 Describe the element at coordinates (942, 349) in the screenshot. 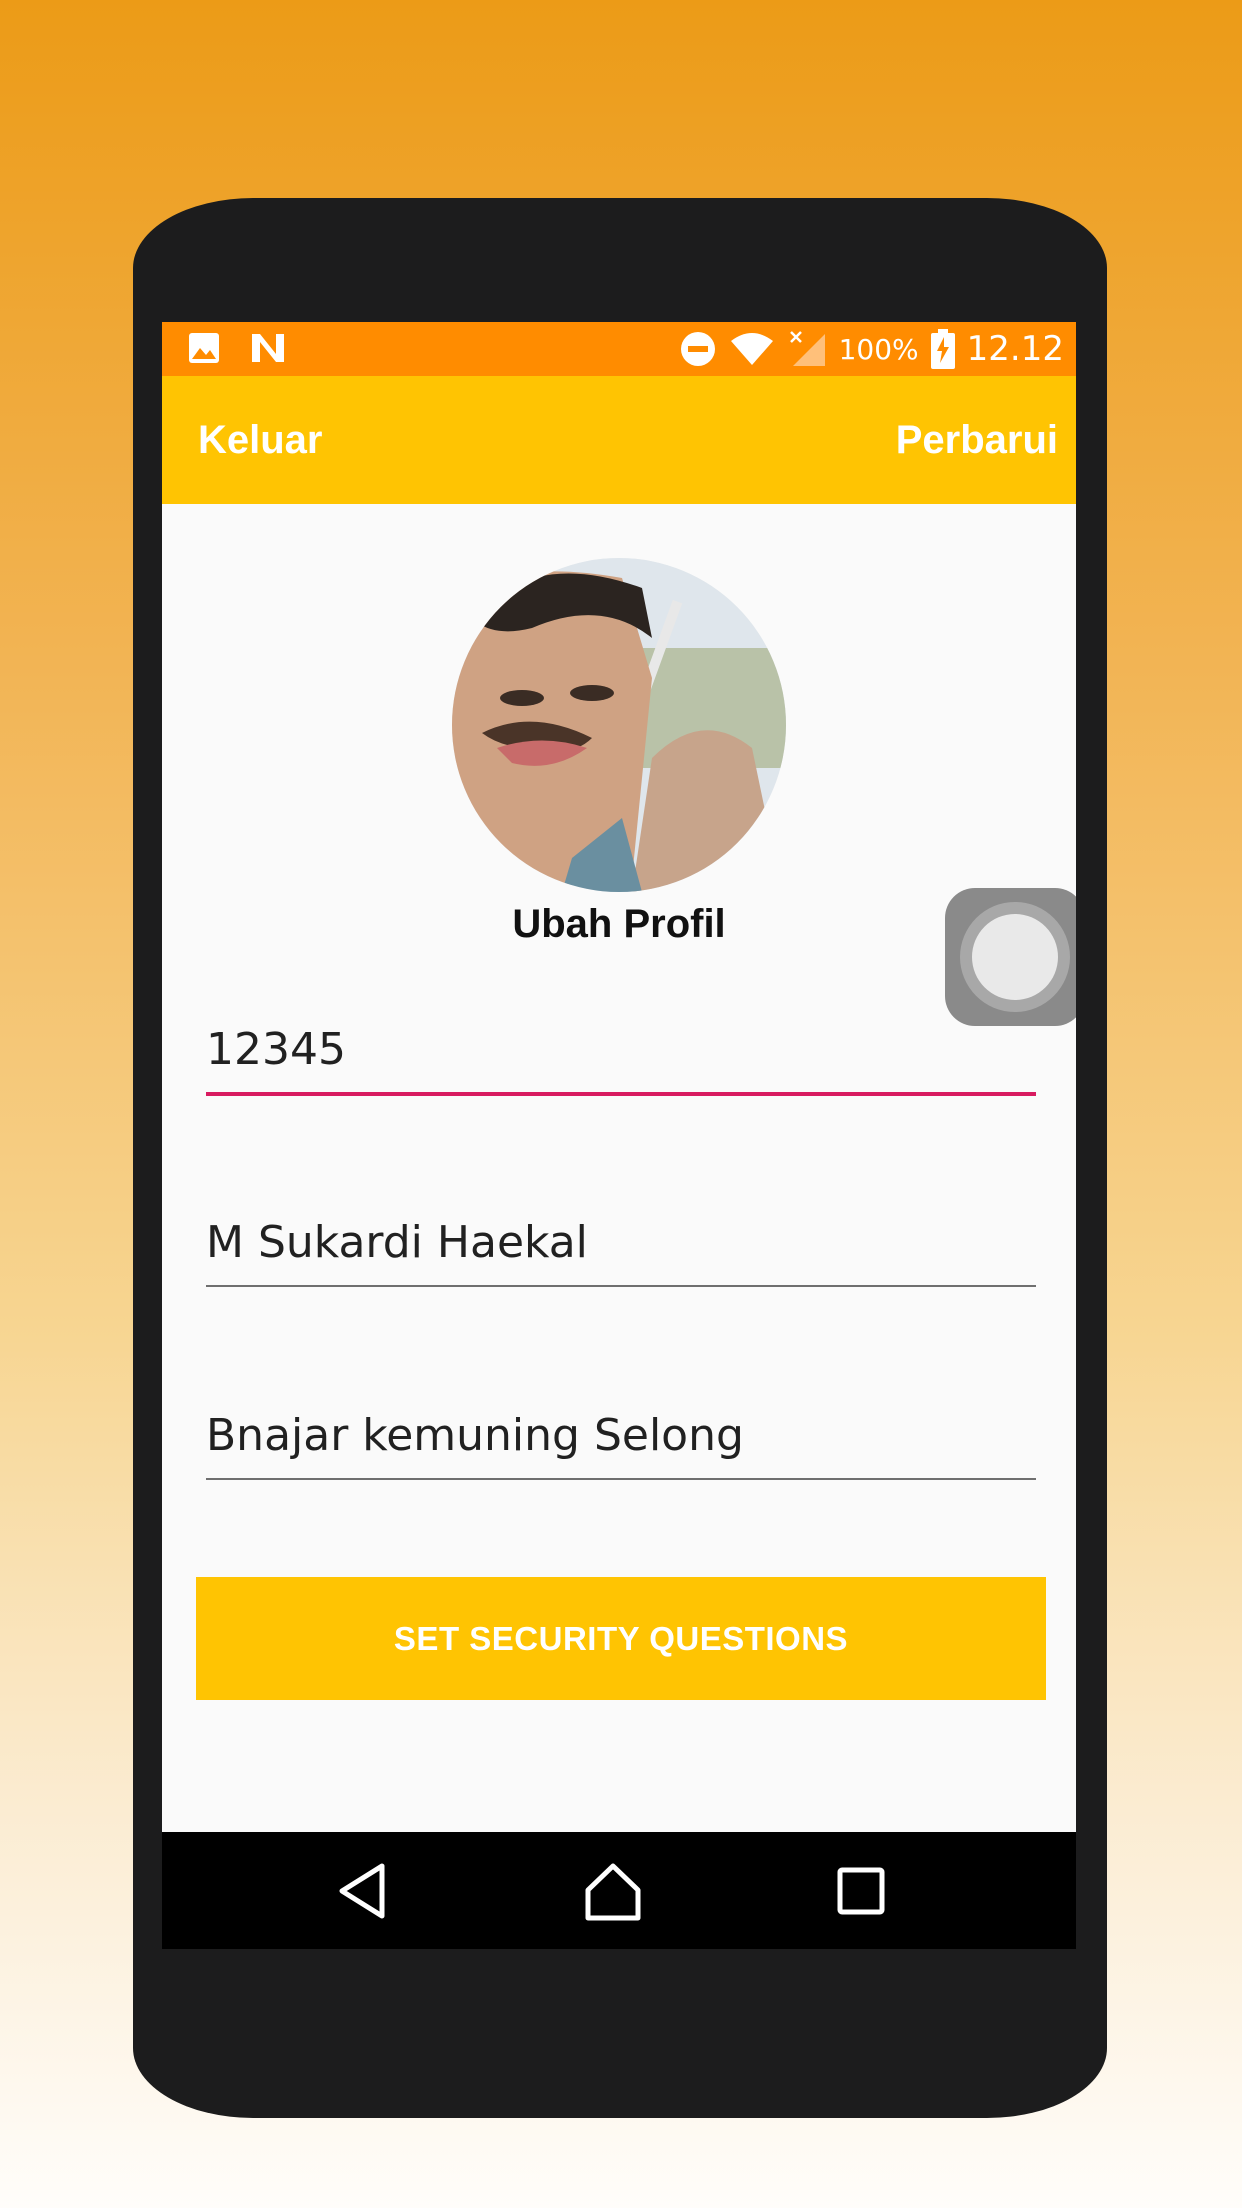

I see `battery-charging-icon` at that location.